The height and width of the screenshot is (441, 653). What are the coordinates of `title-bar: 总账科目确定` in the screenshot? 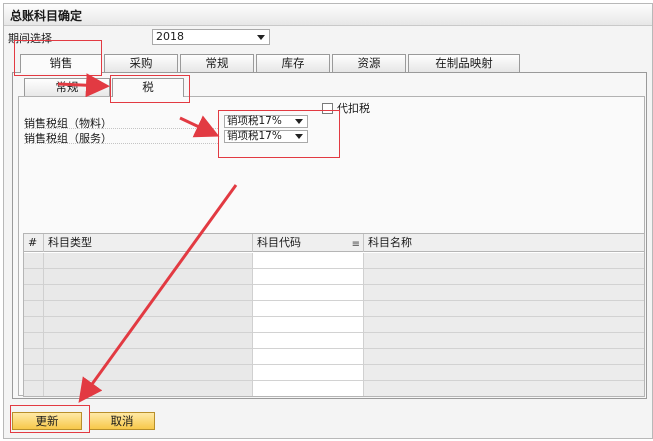 It's located at (328, 15).